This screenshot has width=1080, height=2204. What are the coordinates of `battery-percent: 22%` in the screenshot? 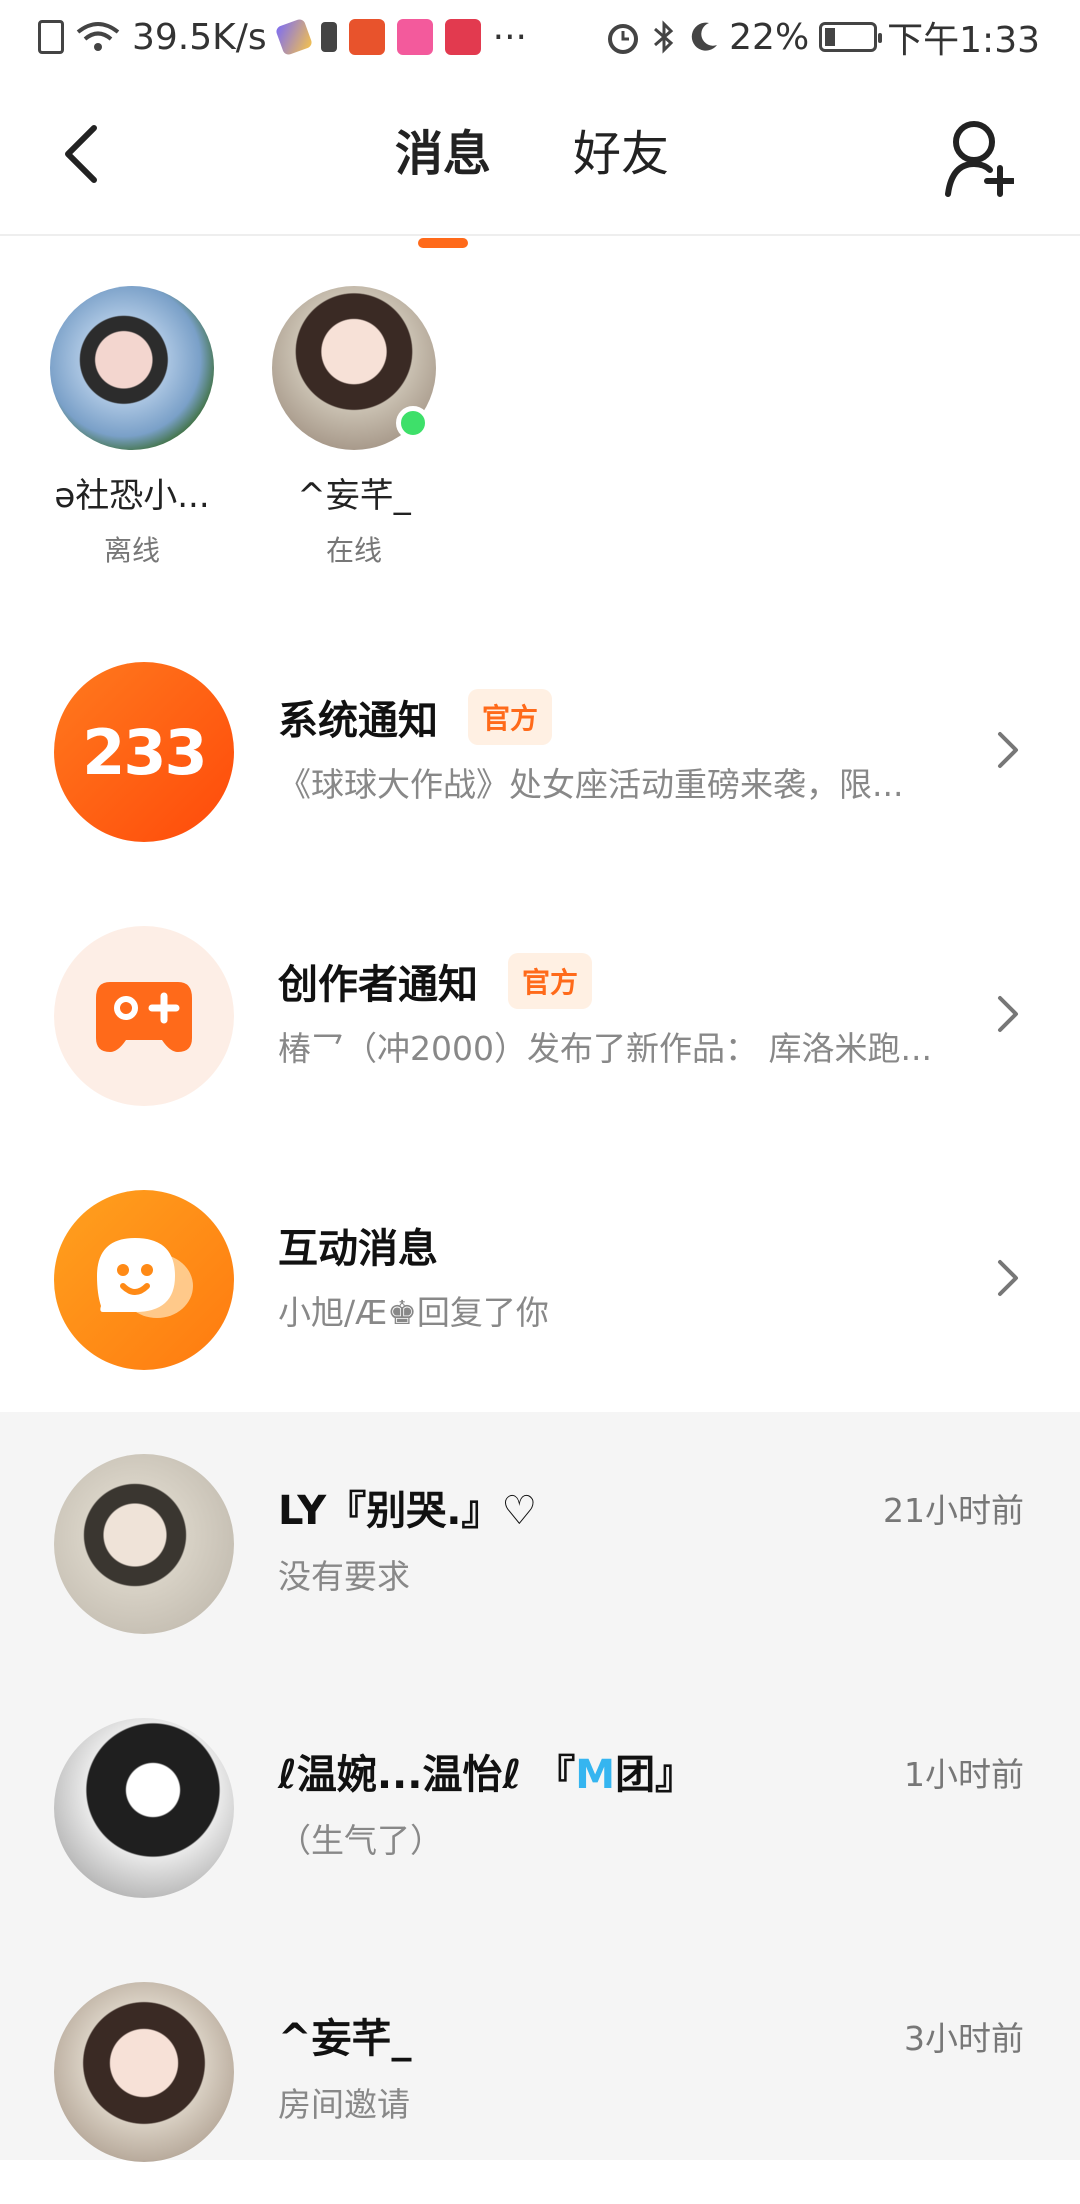 It's located at (769, 37).